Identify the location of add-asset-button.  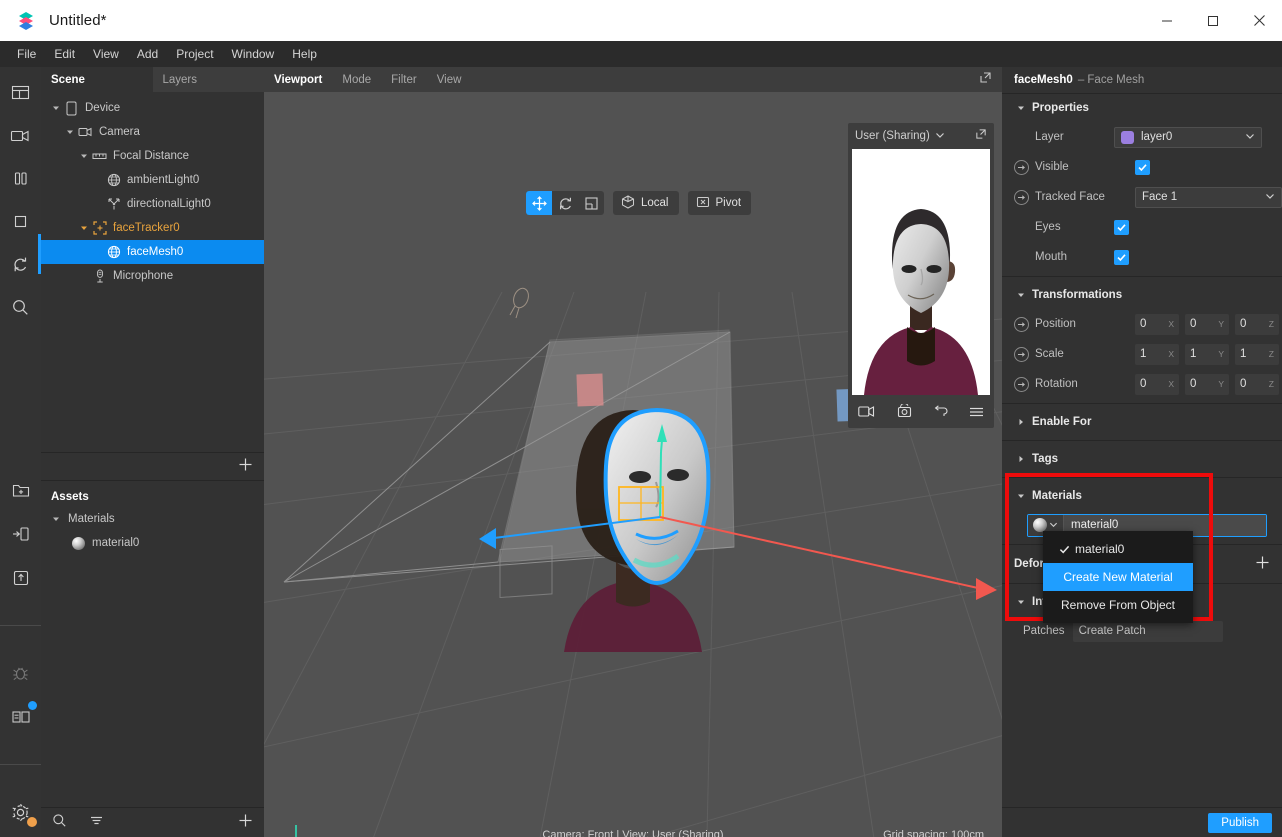
(245, 823).